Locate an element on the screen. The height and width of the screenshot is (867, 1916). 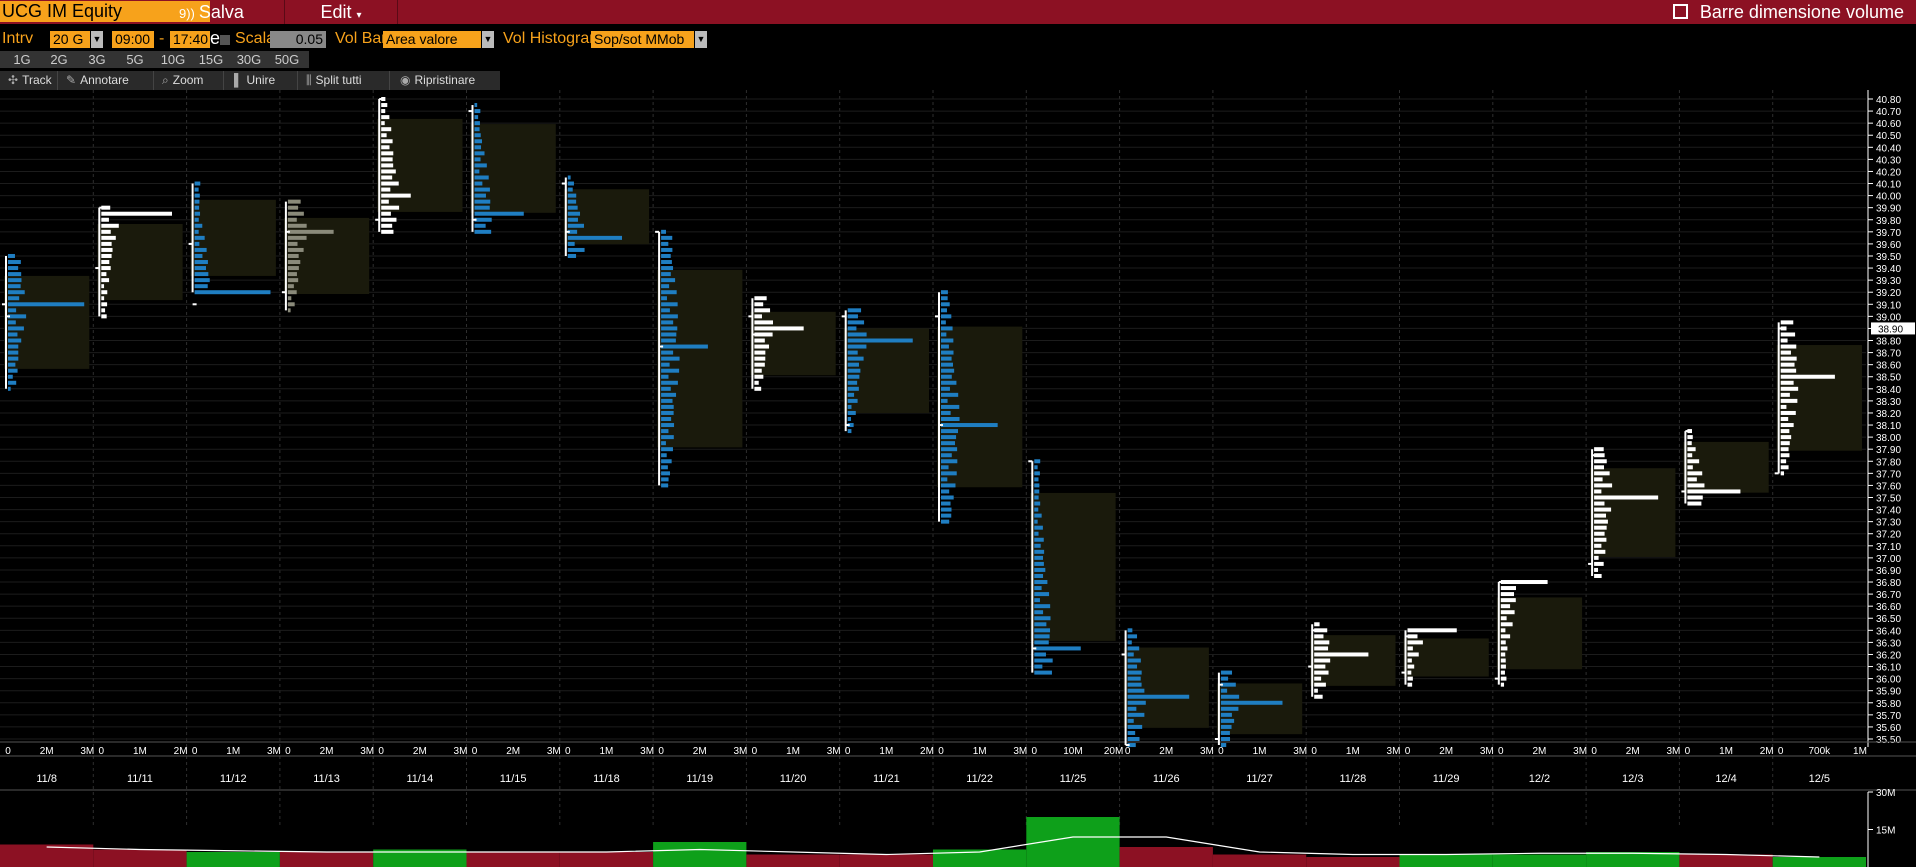
day-profile-12-3: 0 2M 3M 12/3 is located at coordinates (1634, 616).